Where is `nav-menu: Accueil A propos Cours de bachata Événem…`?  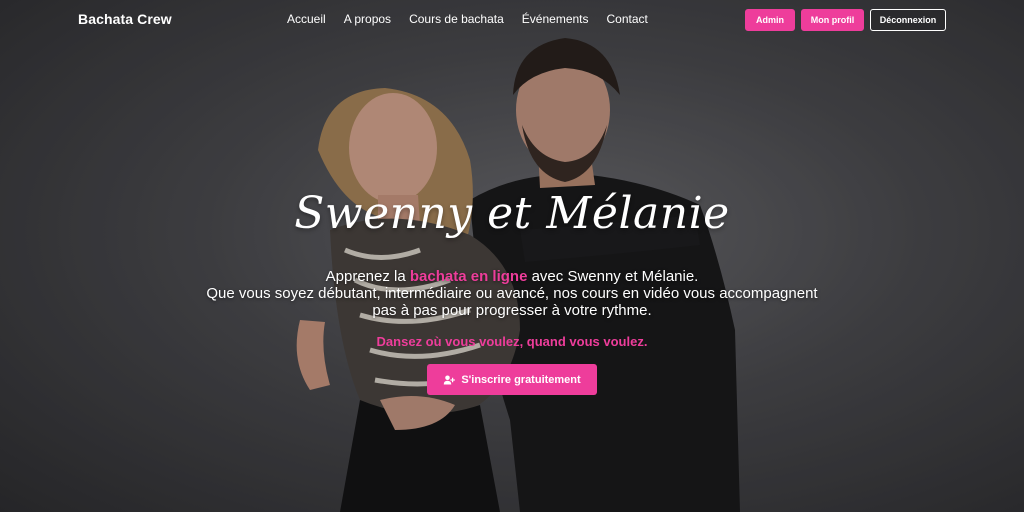 nav-menu: Accueil A propos Cours de bachata Événem… is located at coordinates (476, 19).